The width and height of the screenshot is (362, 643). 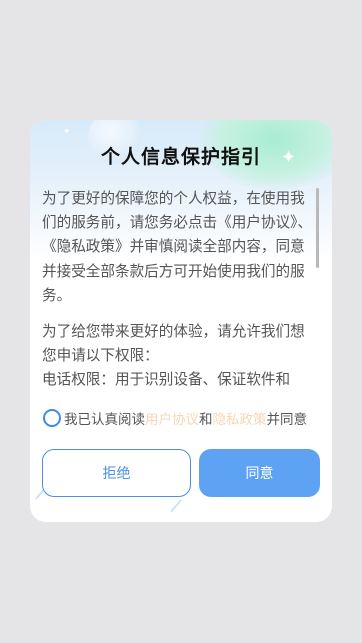 I want to click on consent-suffix: 并同意, so click(x=287, y=420).